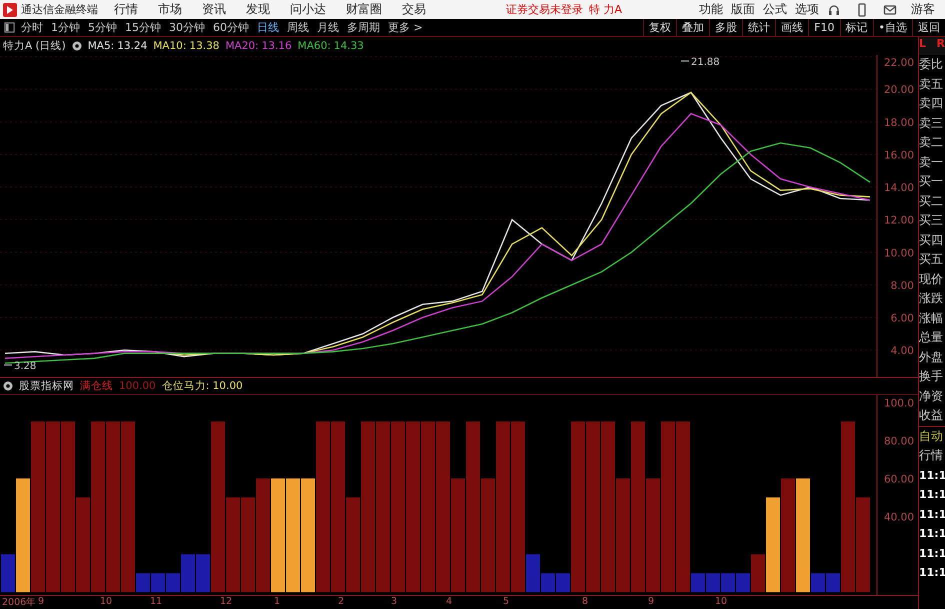 Image resolution: width=945 pixels, height=609 pixels. I want to click on axis-tick-label: 100.0, so click(899, 404).